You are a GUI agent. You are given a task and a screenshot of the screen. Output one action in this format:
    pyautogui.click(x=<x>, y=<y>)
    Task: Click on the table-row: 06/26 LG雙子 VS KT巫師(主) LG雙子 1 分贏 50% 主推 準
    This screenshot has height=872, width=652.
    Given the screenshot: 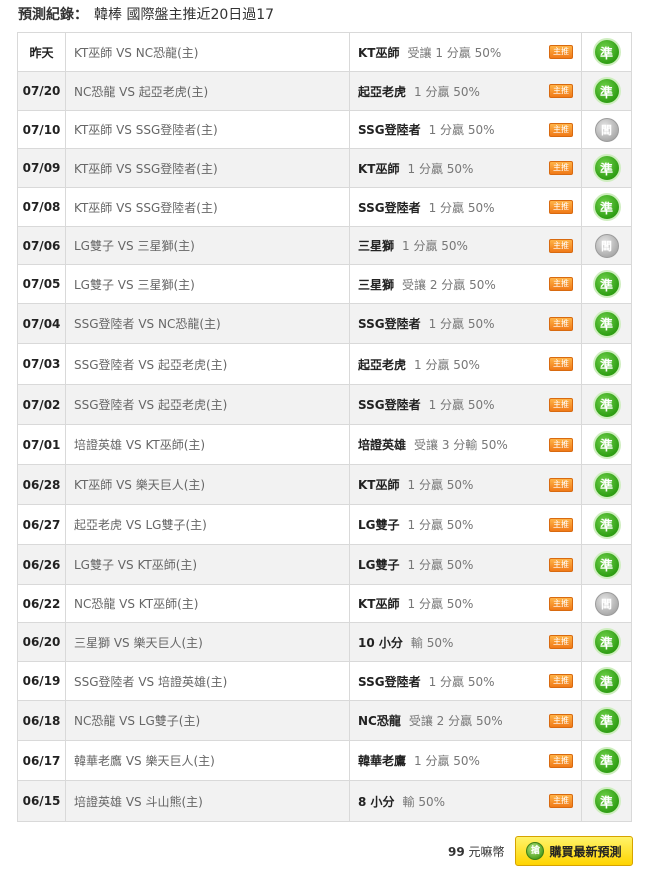 What is the action you would take?
    pyautogui.click(x=325, y=565)
    